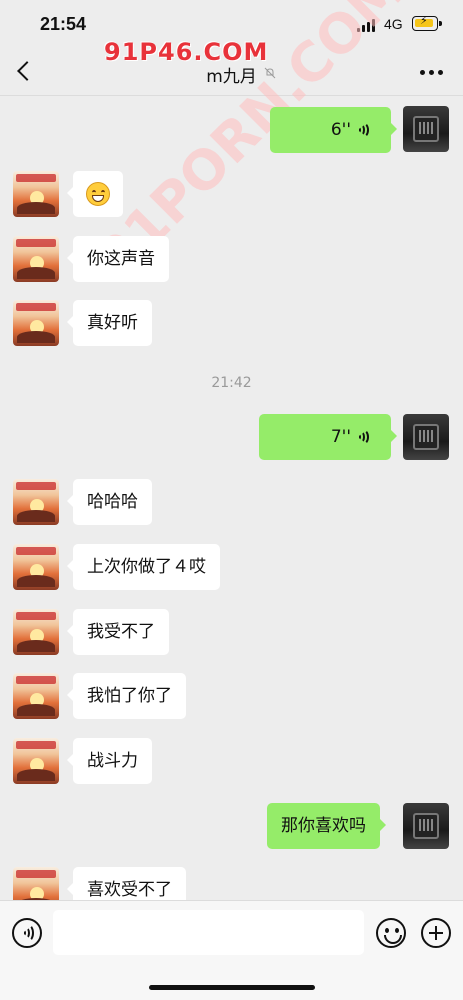 The image size is (463, 1000). Describe the element at coordinates (118, 259) in the screenshot. I see `message-bubble: 你这声音` at that location.